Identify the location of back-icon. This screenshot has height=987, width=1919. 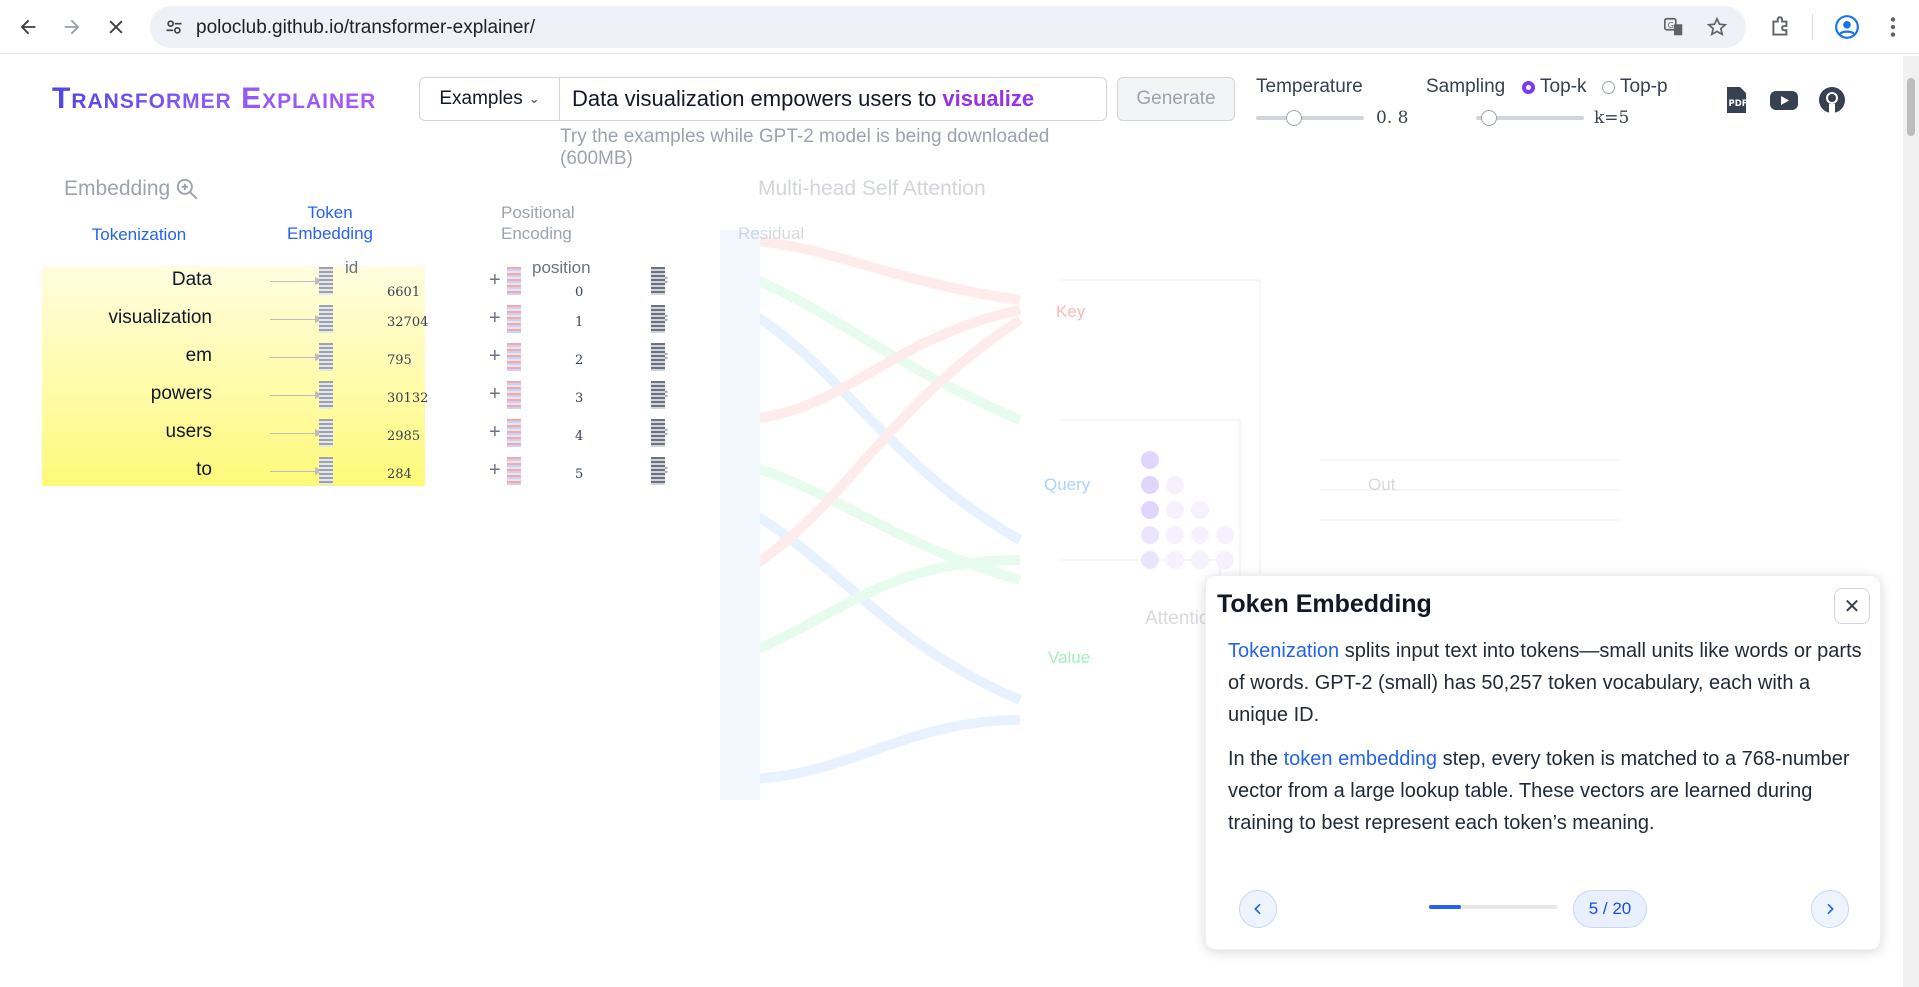
(28, 27).